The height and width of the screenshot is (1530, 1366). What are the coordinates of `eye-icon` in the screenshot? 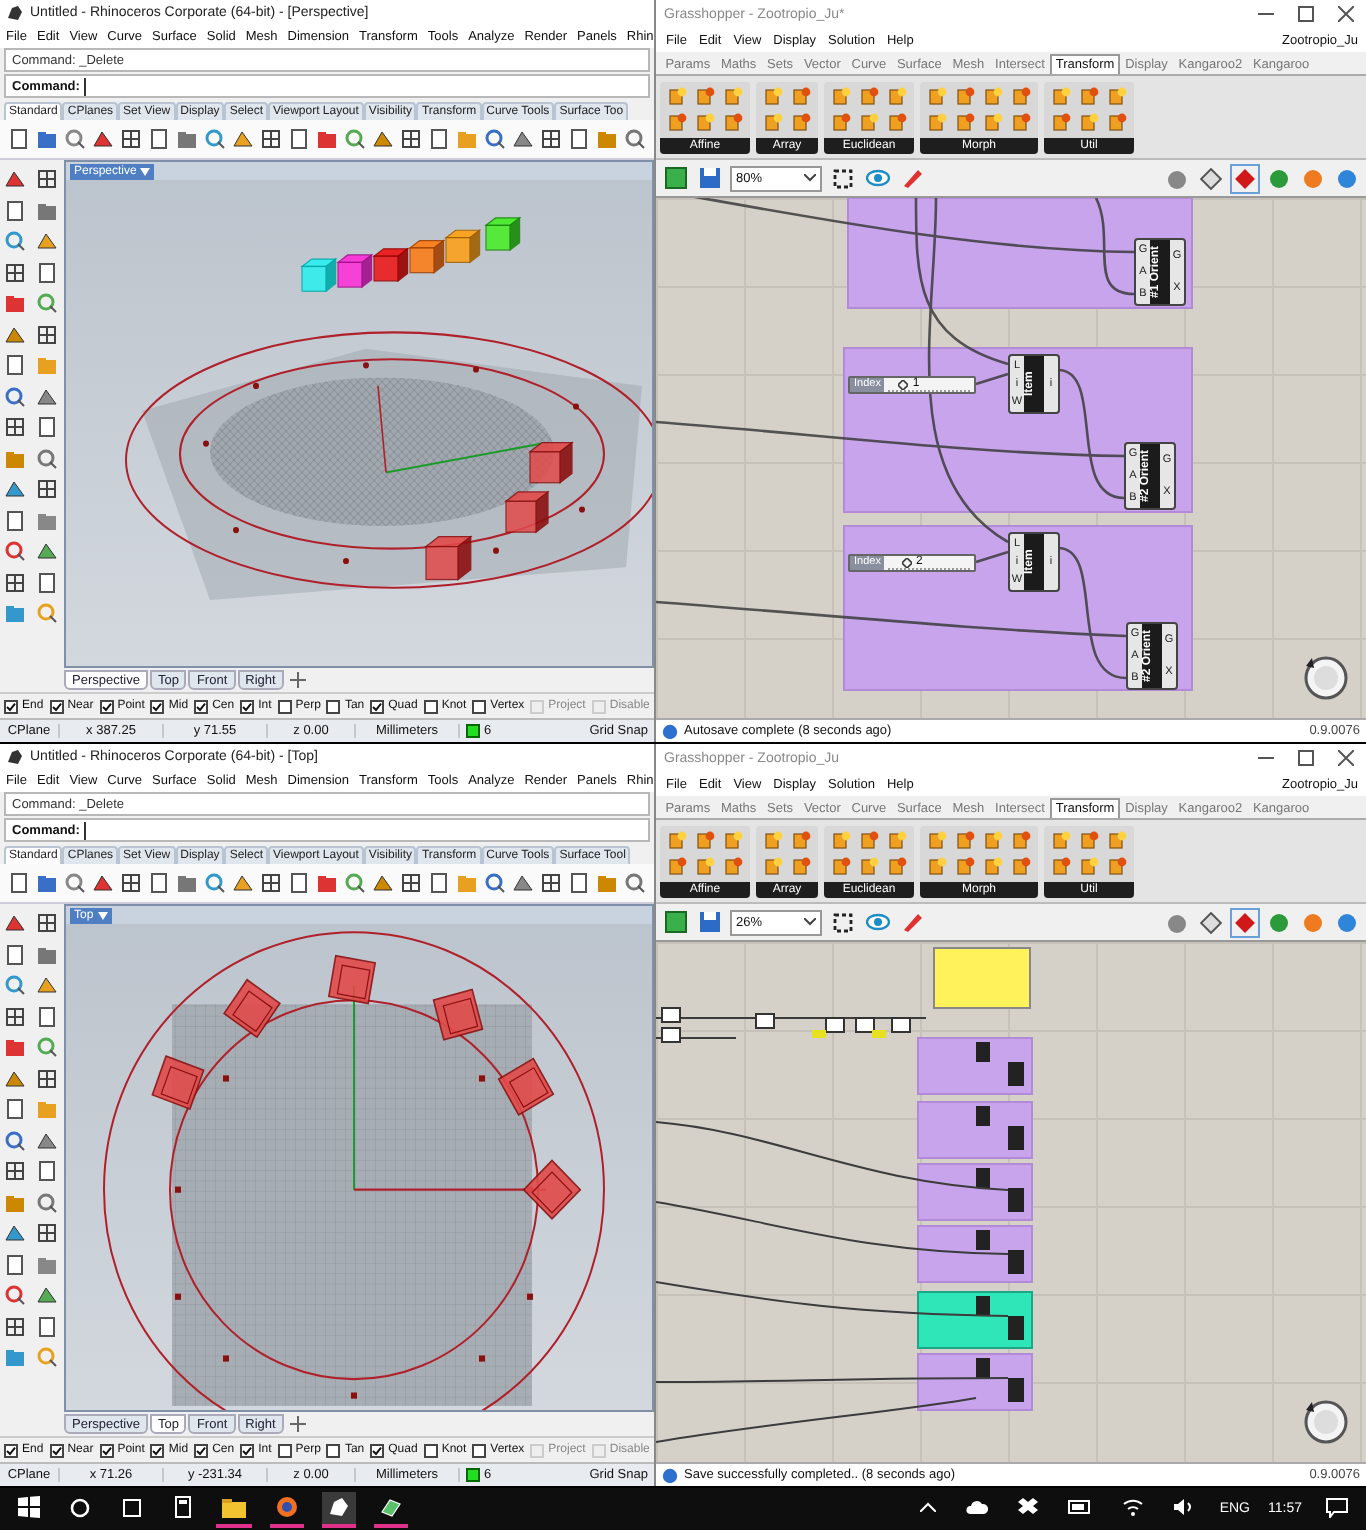 It's located at (877, 178).